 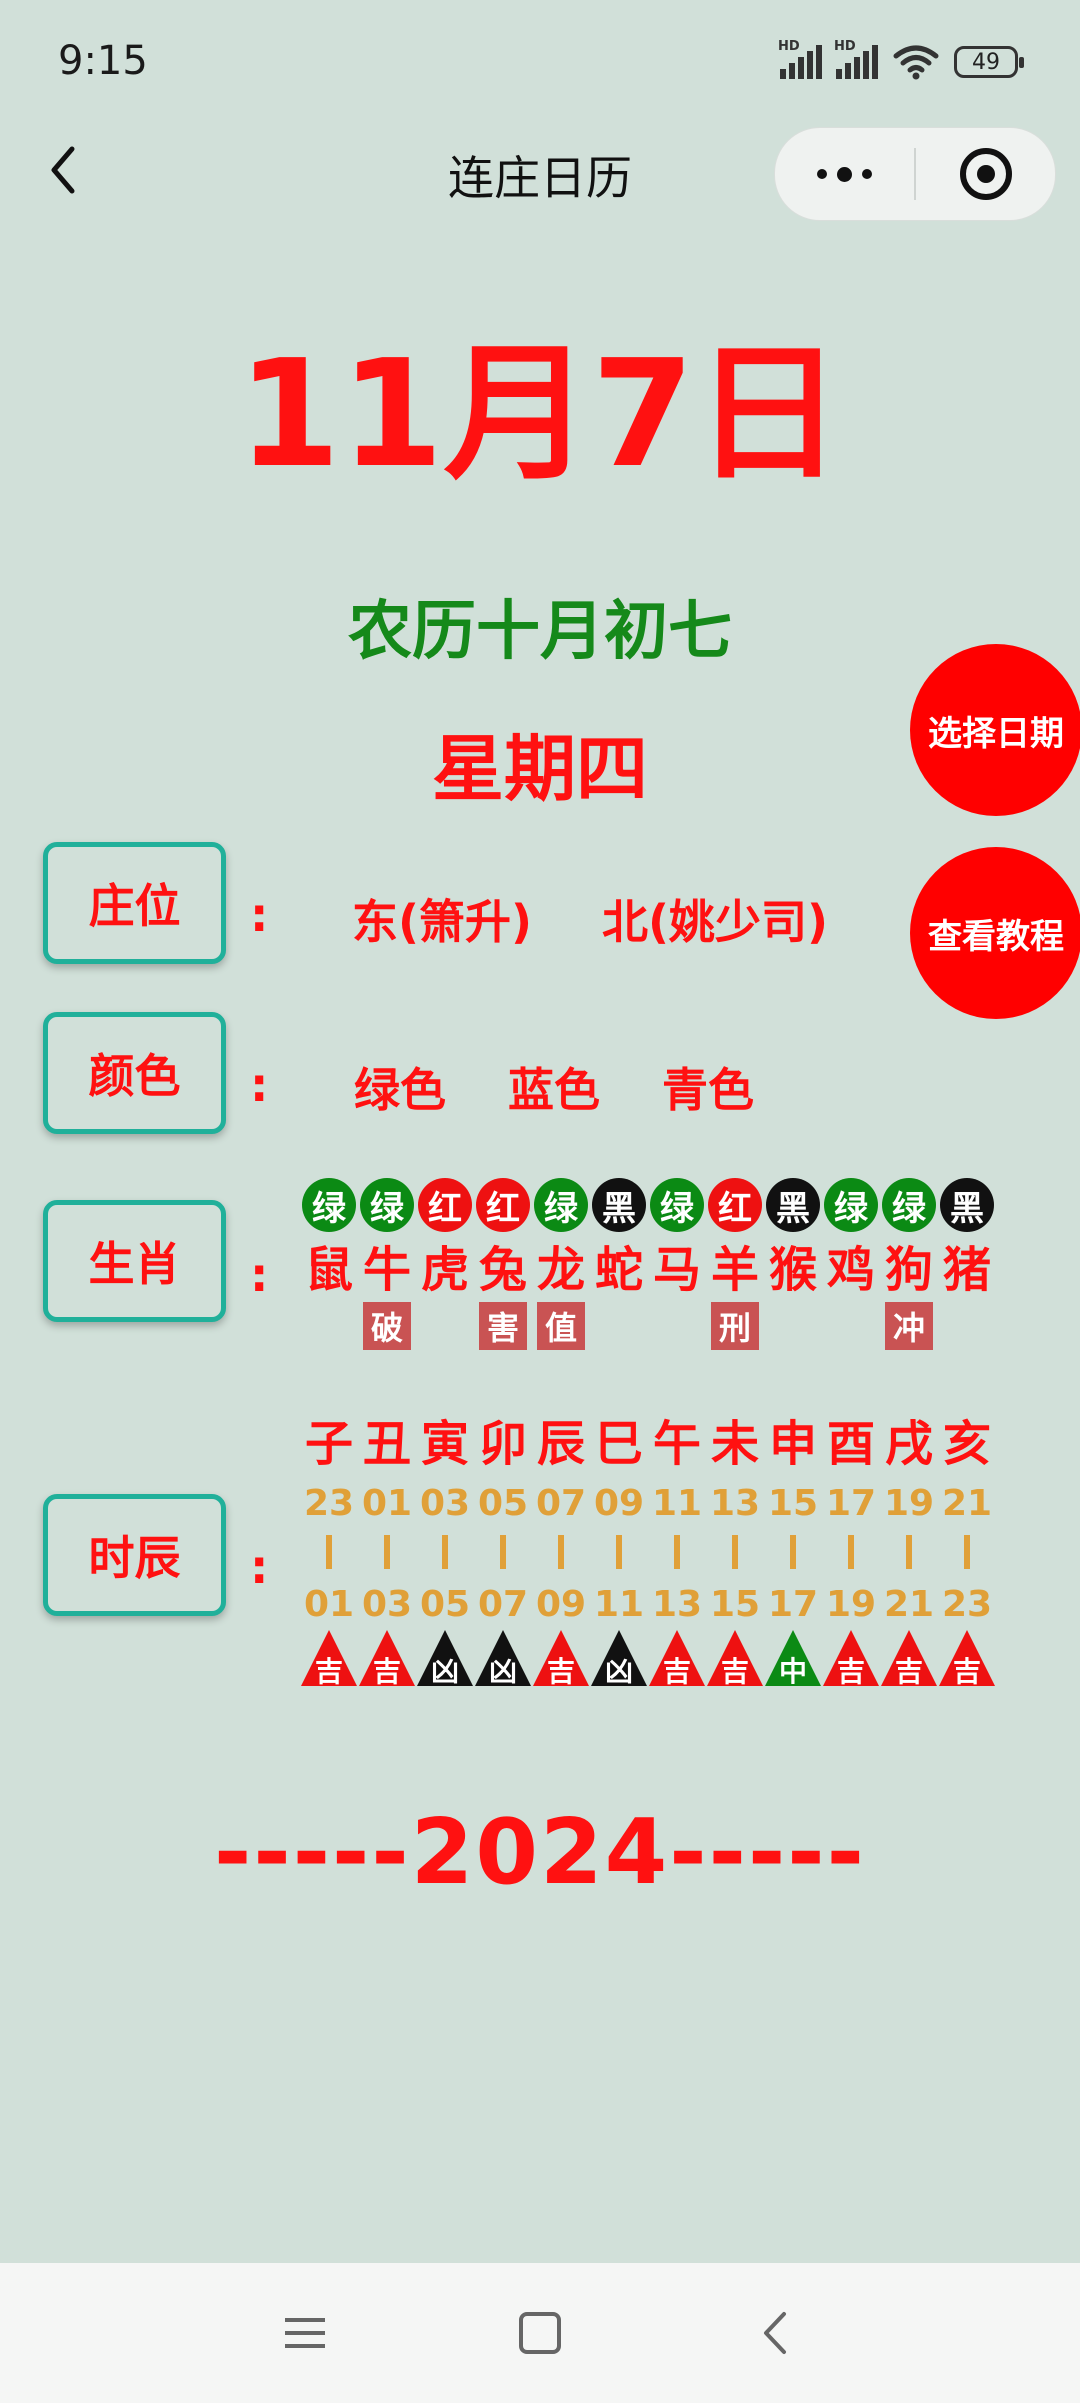 What do you see at coordinates (989, 62) in the screenshot?
I see `battery-icon: 49` at bounding box center [989, 62].